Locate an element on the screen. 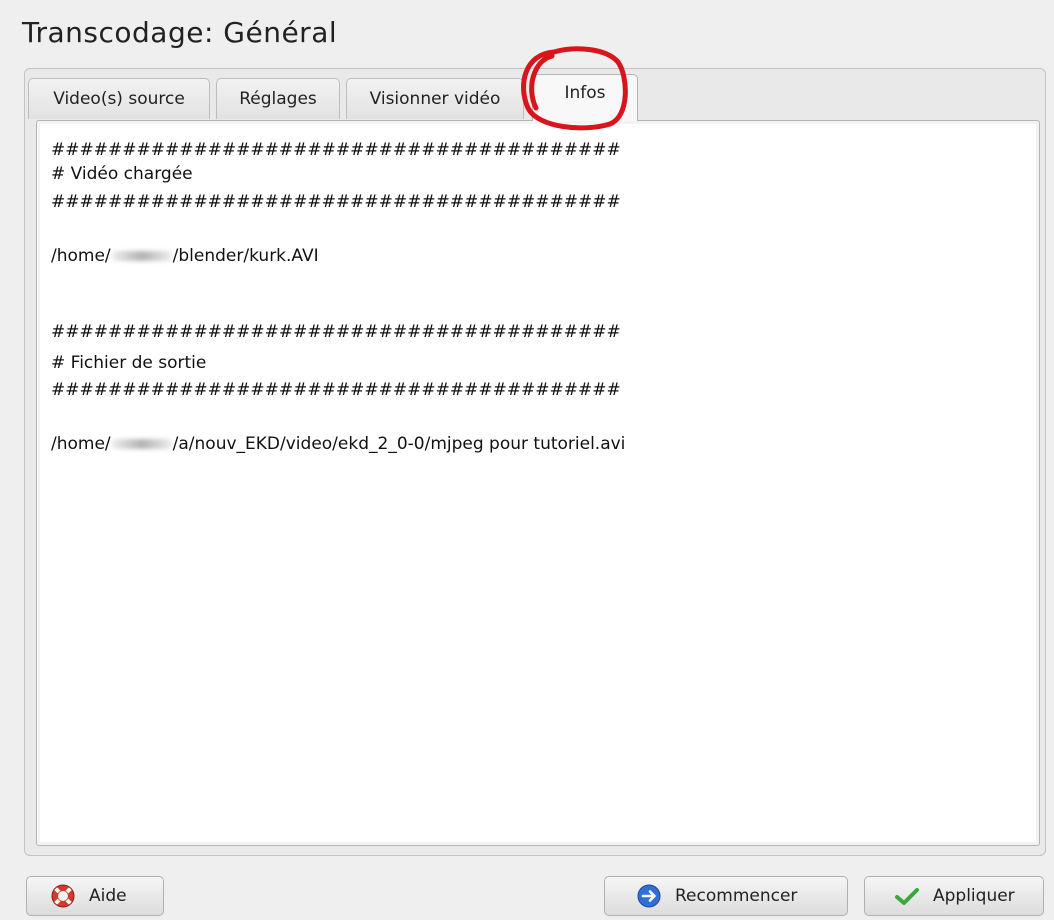 The width and height of the screenshot is (1054, 920). loaded-video-path: /home/ /blender/kurk.AVI is located at coordinates (185, 256).